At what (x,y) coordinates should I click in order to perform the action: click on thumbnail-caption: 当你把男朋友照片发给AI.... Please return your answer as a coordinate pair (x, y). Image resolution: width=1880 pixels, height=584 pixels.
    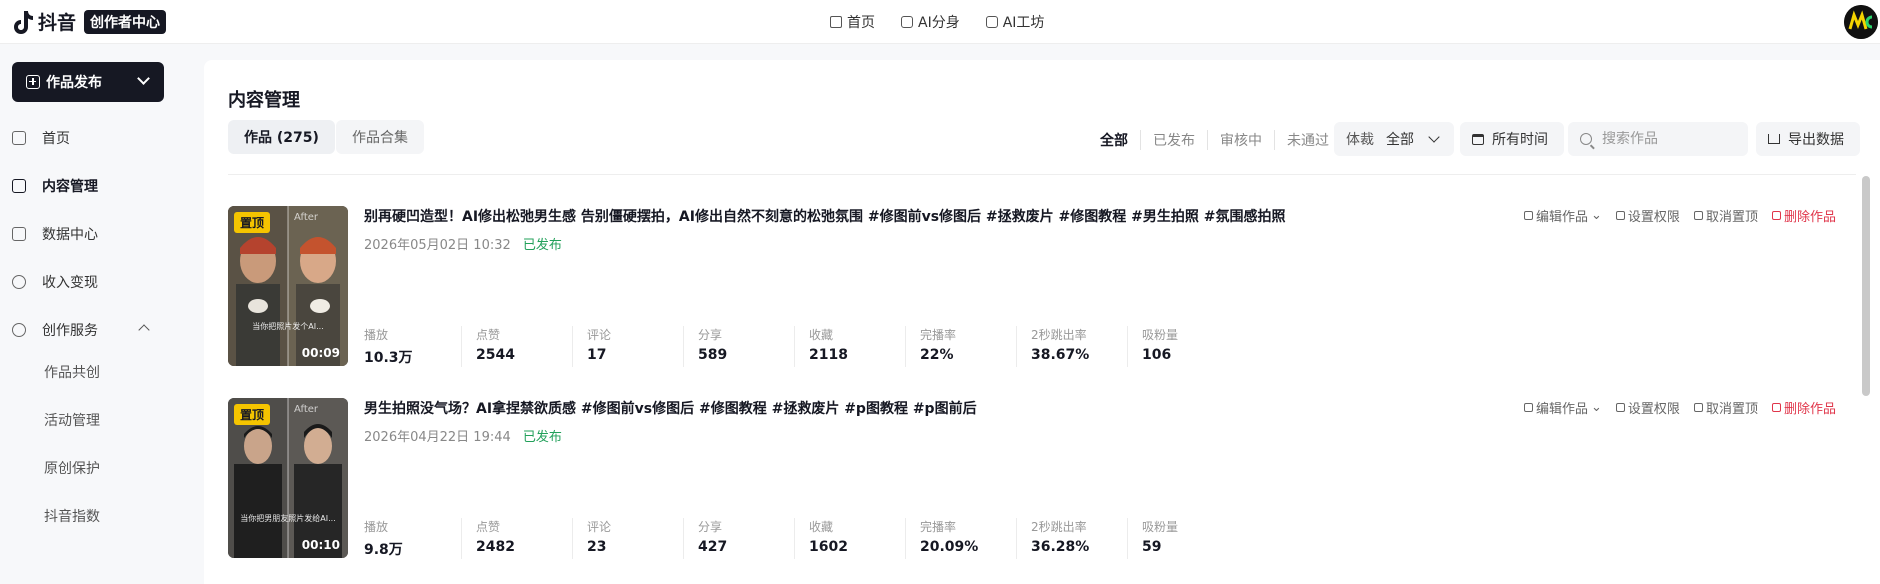
    Looking at the image, I should click on (288, 518).